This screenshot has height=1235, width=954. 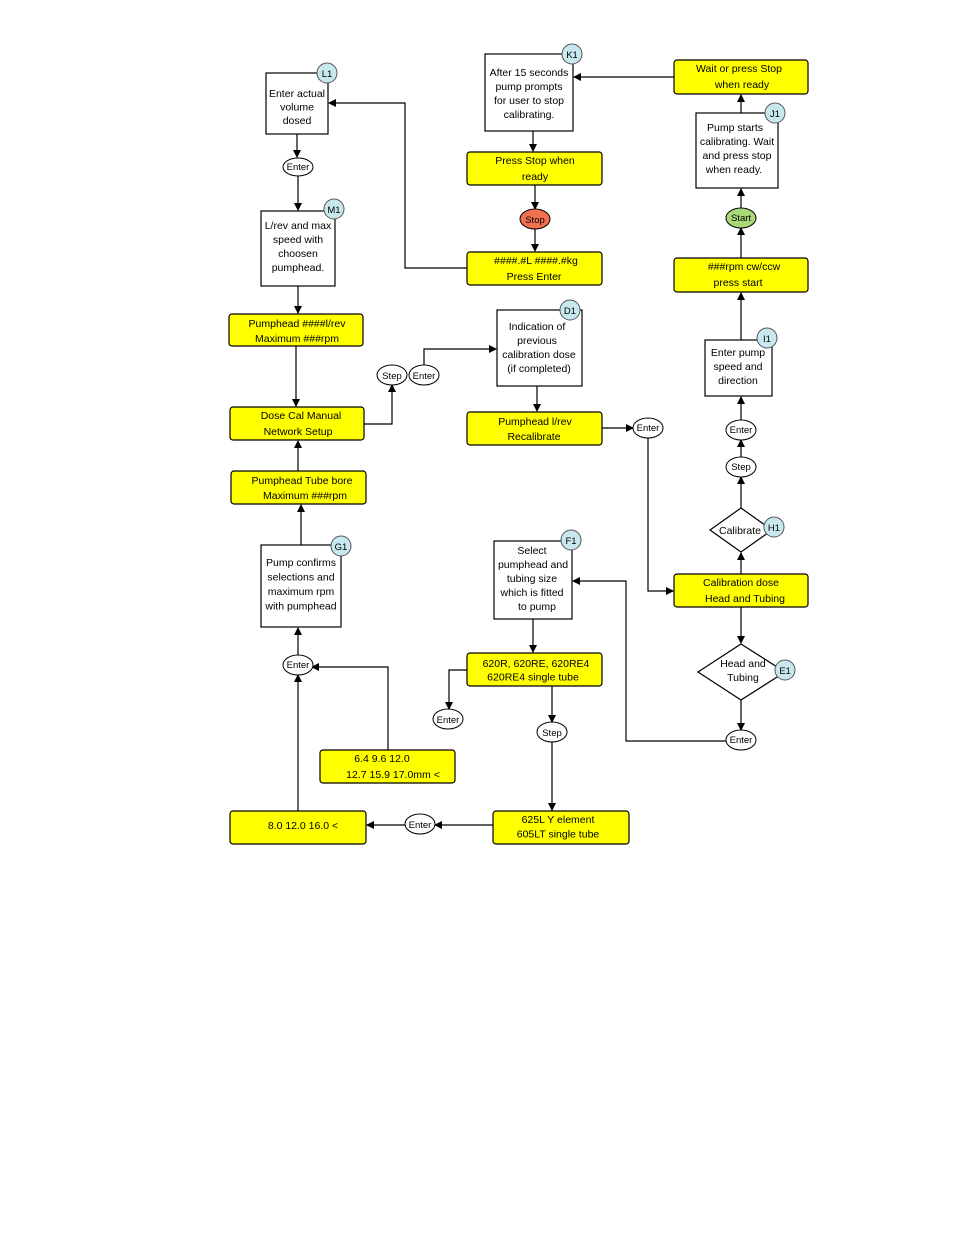 What do you see at coordinates (767, 339) in the screenshot?
I see `ref-tag: I1` at bounding box center [767, 339].